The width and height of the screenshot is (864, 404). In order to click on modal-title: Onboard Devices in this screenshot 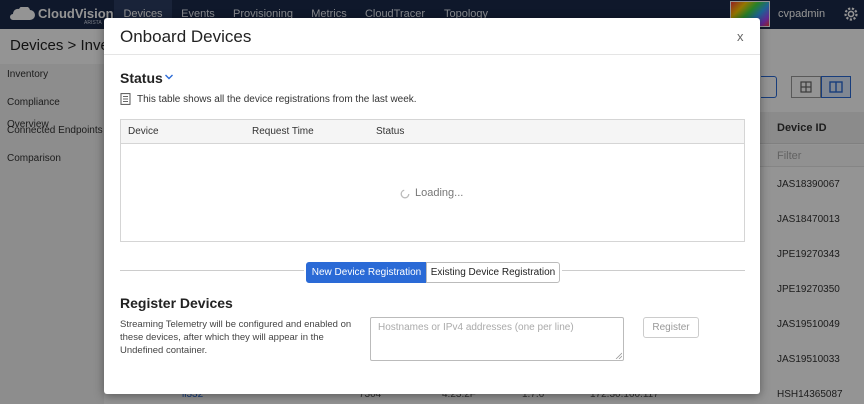, I will do `click(186, 36)`.